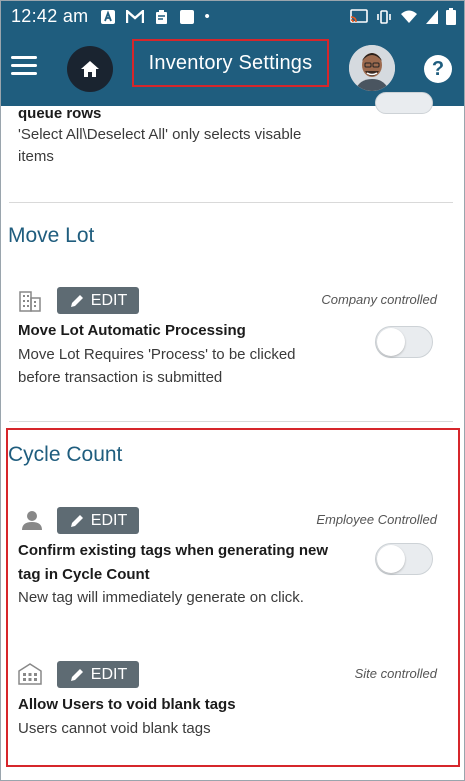 The height and width of the screenshot is (781, 465). What do you see at coordinates (384, 16) in the screenshot?
I see `vibrate-icon` at bounding box center [384, 16].